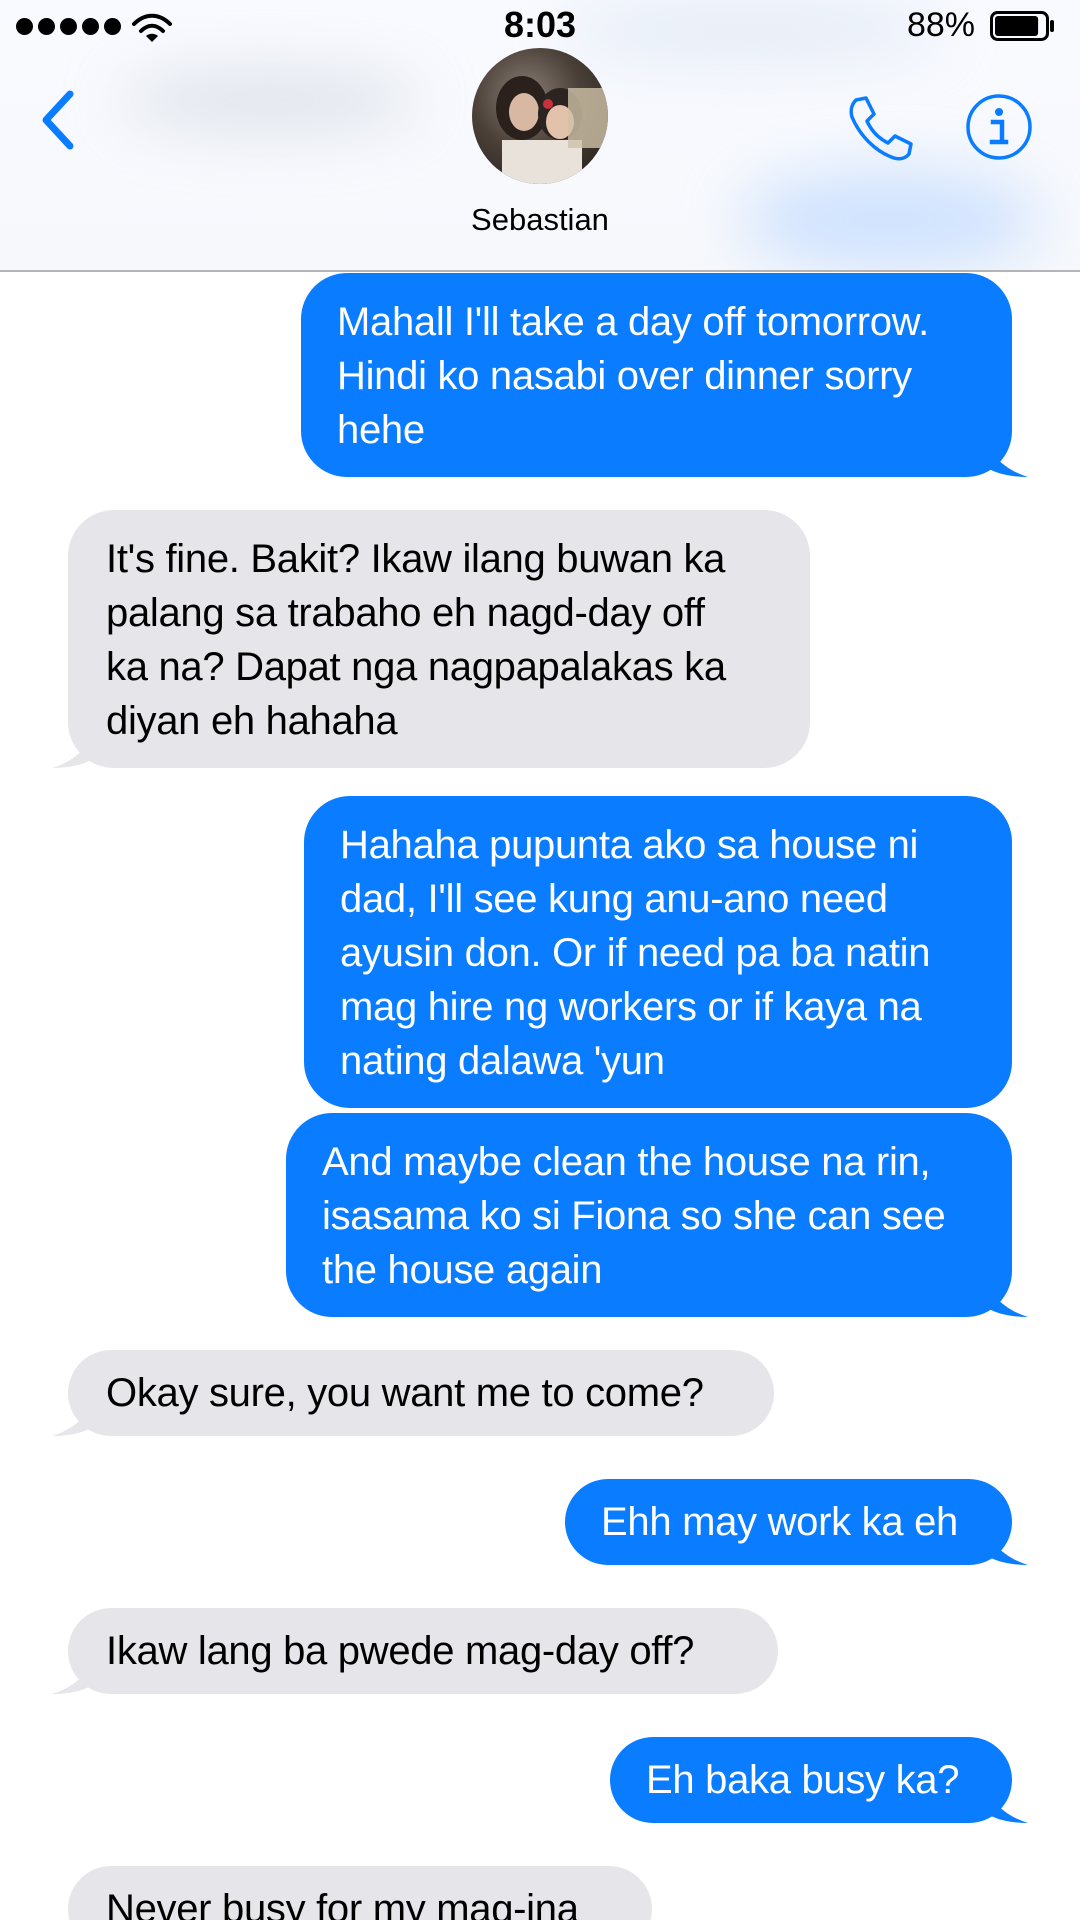 This screenshot has width=1080, height=1920. I want to click on message-text: Eh baka busy ka?, so click(803, 1780).